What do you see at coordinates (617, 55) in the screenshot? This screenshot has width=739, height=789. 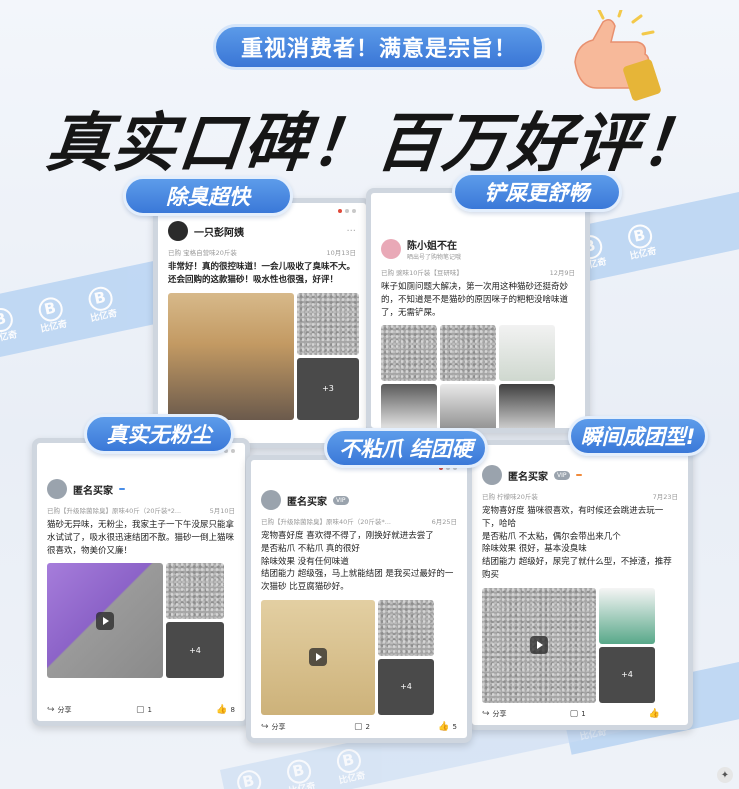 I see `thumbs-up-icon` at bounding box center [617, 55].